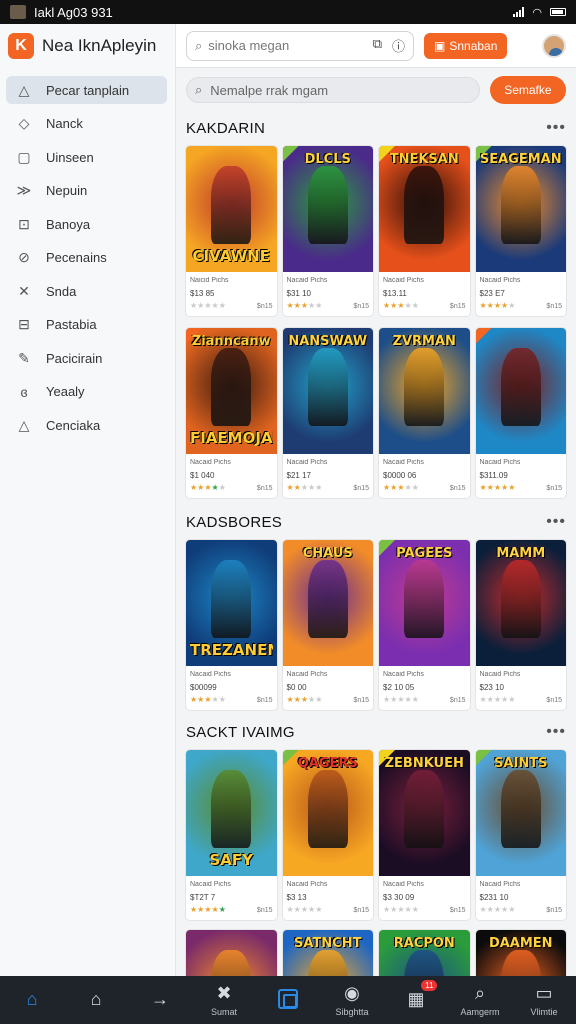  I want to click on bottom-nav-item-6: ▦ 11, so click(416, 1000).